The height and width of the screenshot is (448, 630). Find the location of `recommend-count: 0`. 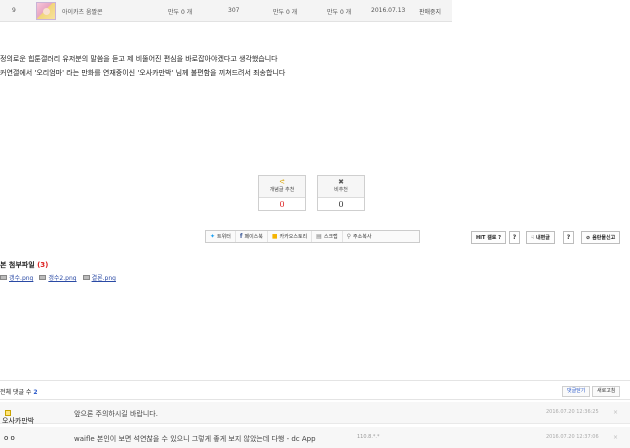

recommend-count: 0 is located at coordinates (282, 204).